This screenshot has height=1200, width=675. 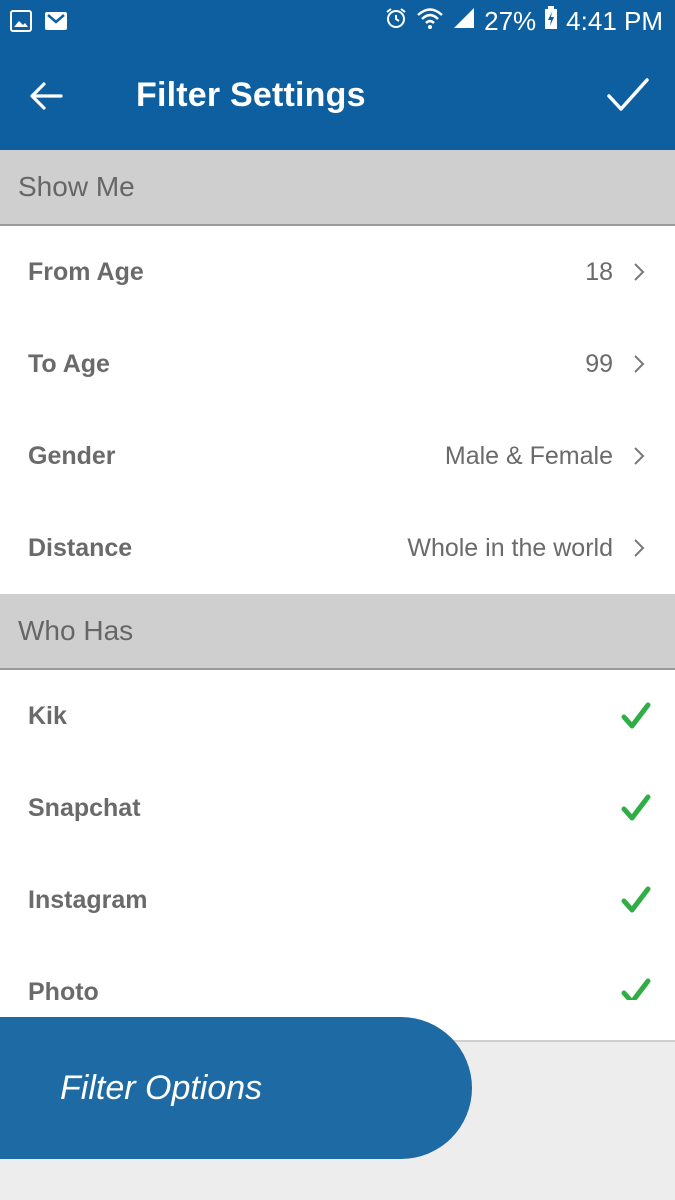 I want to click on check-icon, so click(x=628, y=97).